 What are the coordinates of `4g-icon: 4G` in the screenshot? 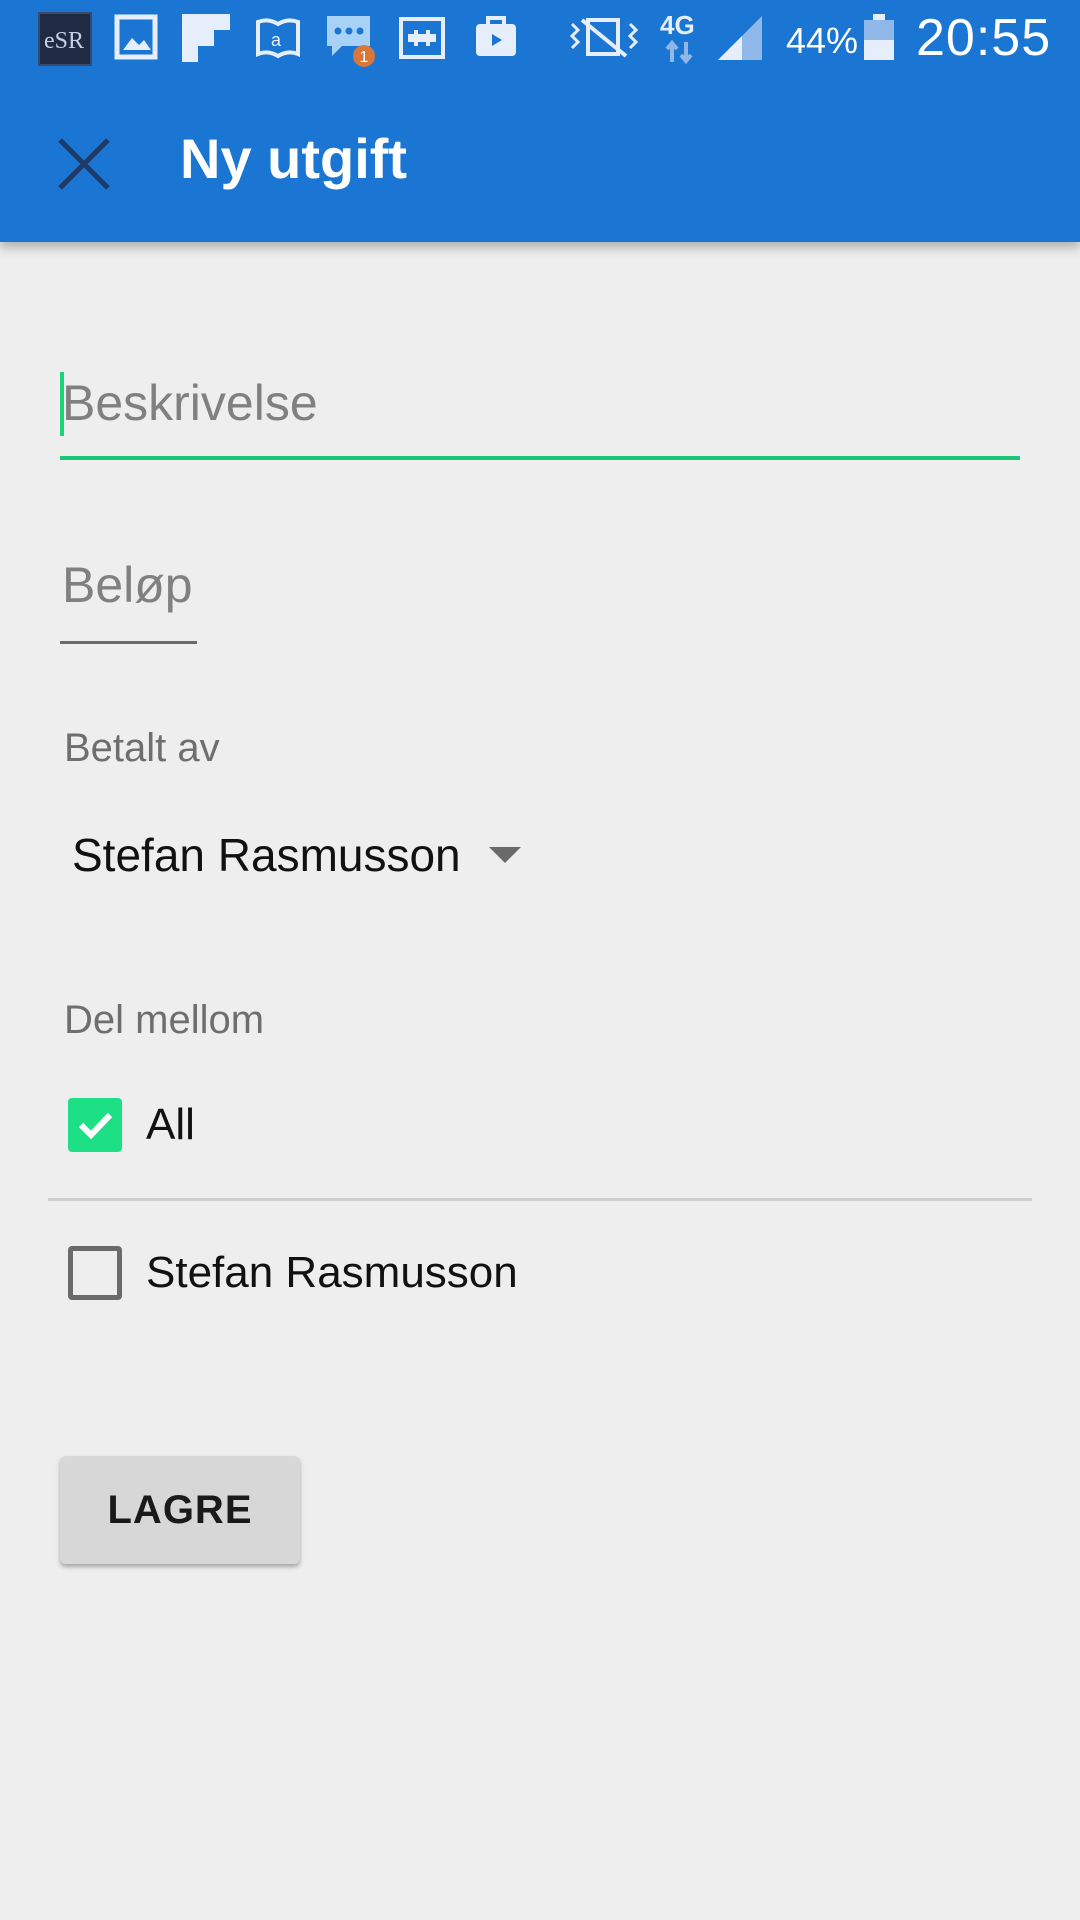 It's located at (681, 36).